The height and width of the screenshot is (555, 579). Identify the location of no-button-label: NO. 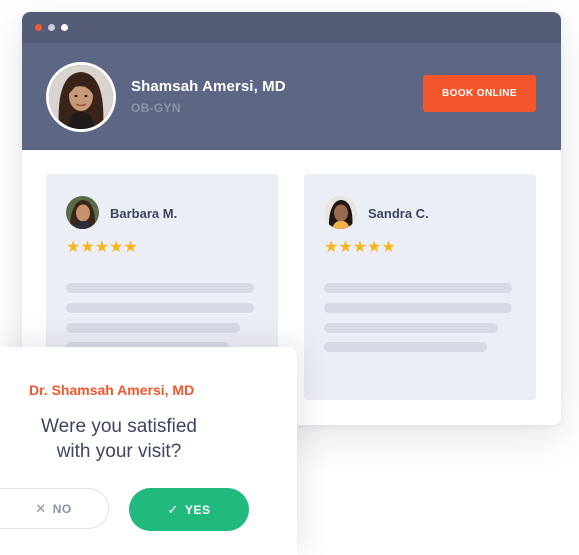
(62, 508).